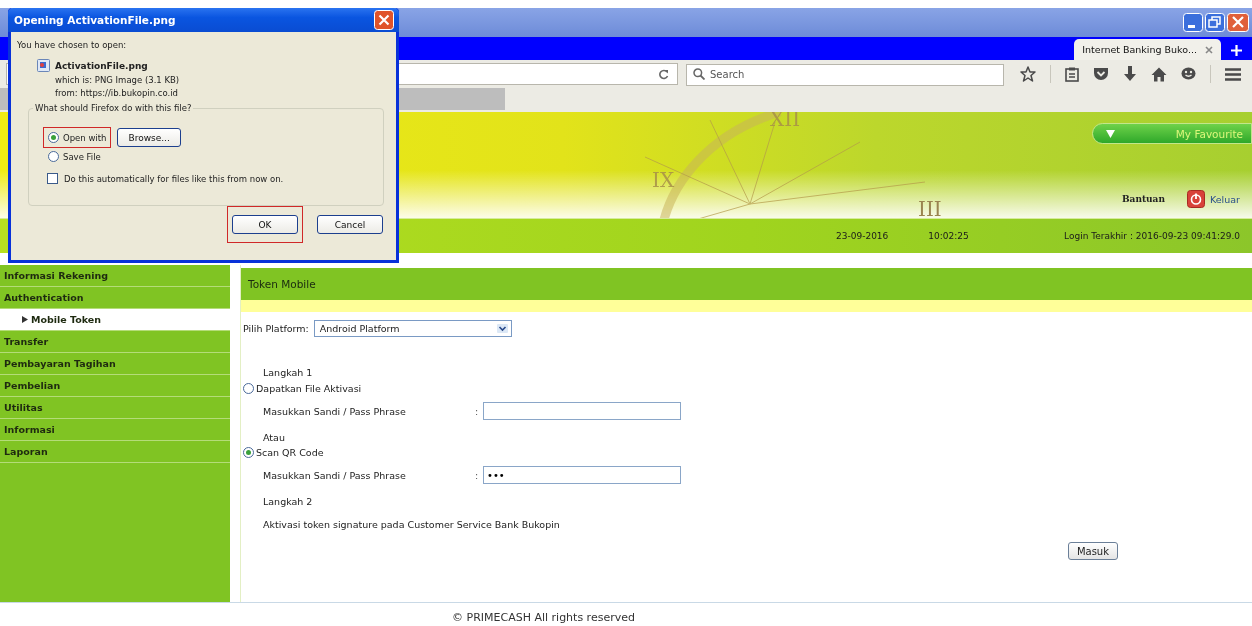 This screenshot has width=1252, height=626. Describe the element at coordinates (115, 452) in the screenshot. I see `sidebar-item: Laporan` at that location.